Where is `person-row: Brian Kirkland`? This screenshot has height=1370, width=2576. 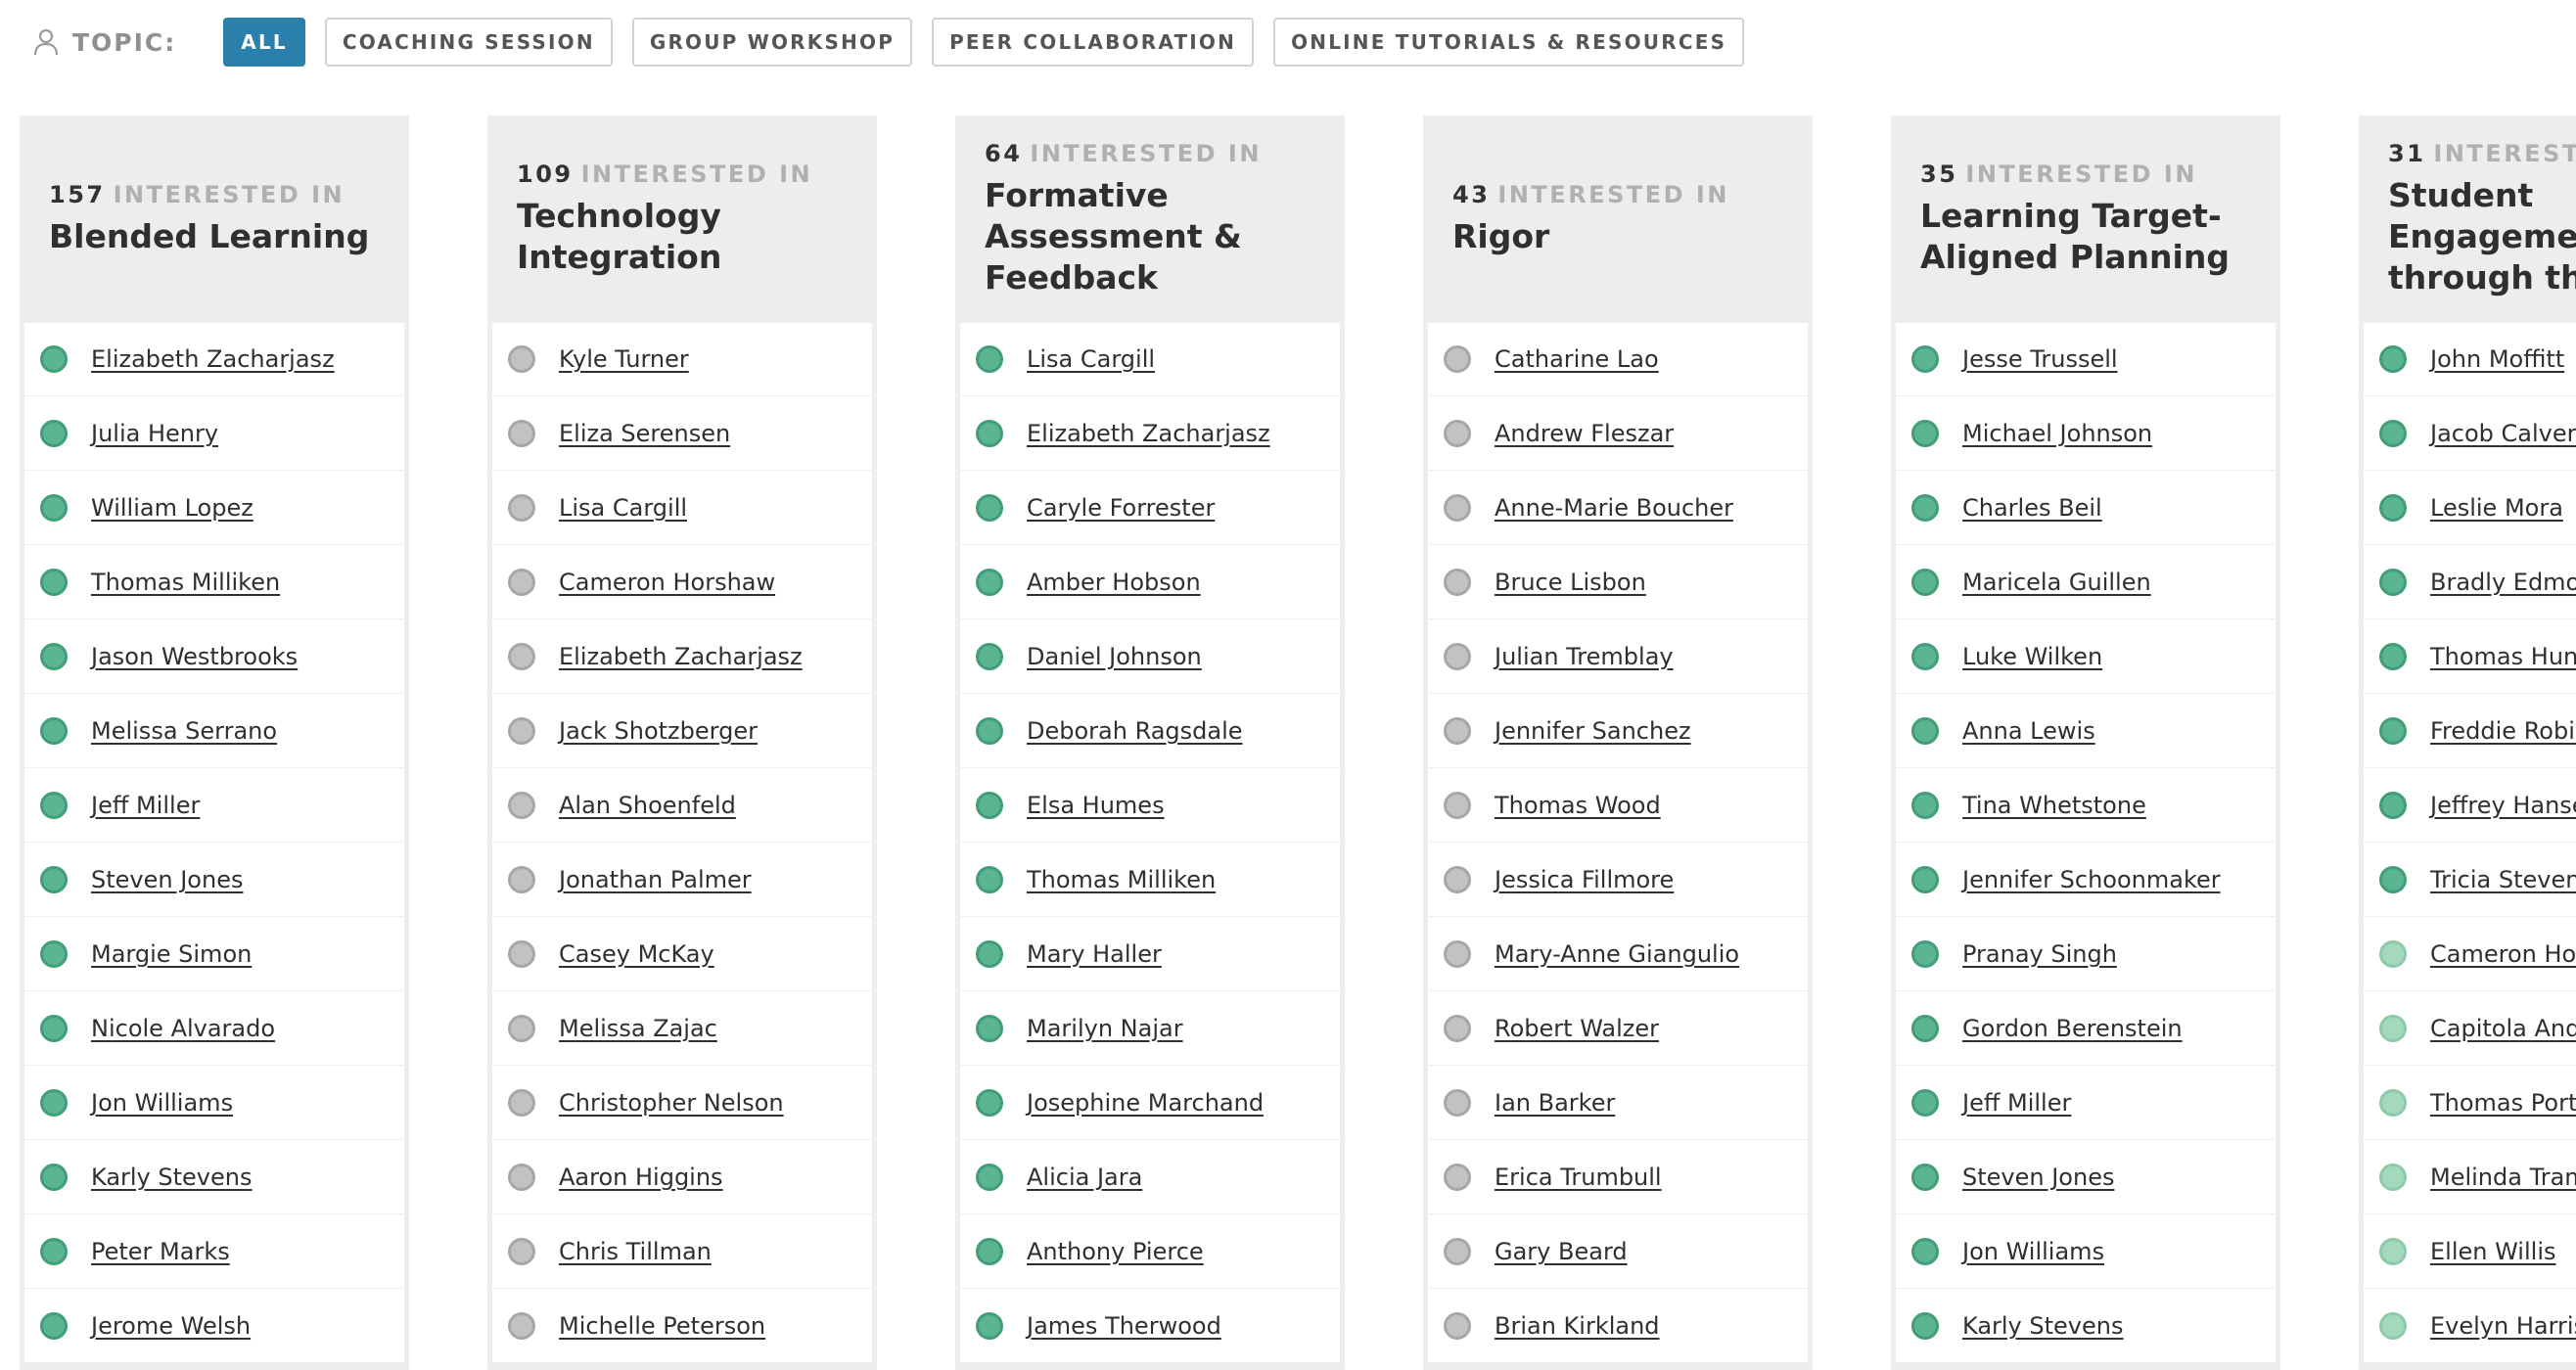
person-row: Brian Kirkland is located at coordinates (1618, 1326).